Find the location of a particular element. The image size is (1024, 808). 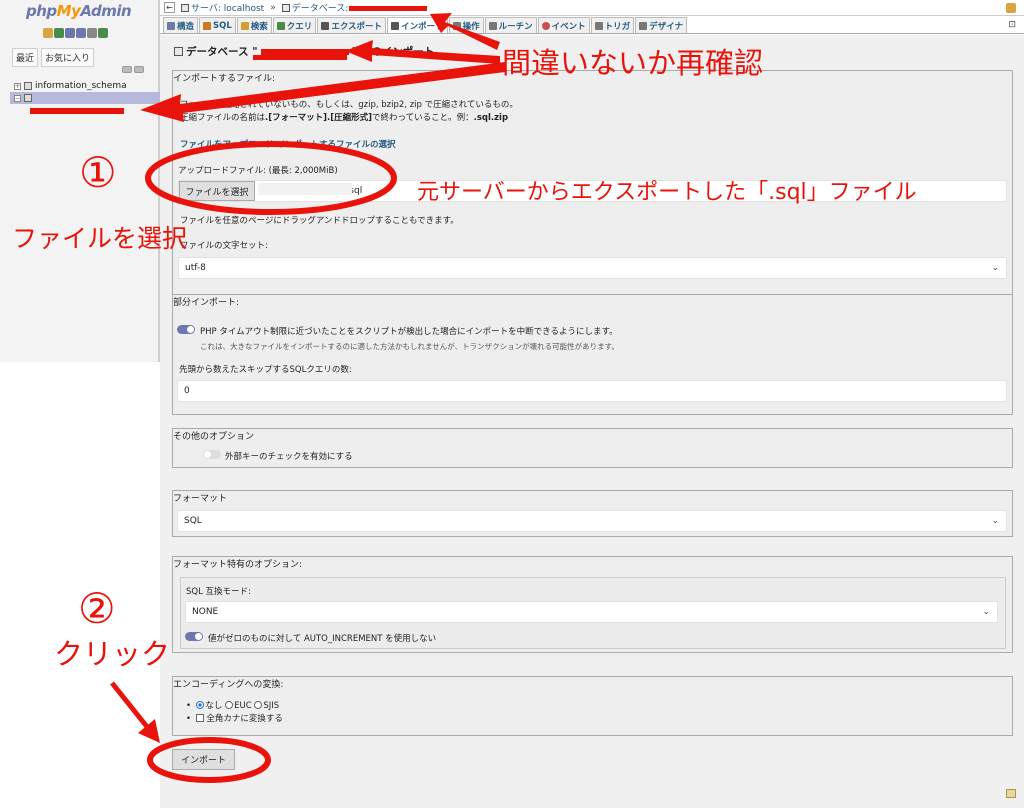

section-legend: フォーマット is located at coordinates (200, 499).